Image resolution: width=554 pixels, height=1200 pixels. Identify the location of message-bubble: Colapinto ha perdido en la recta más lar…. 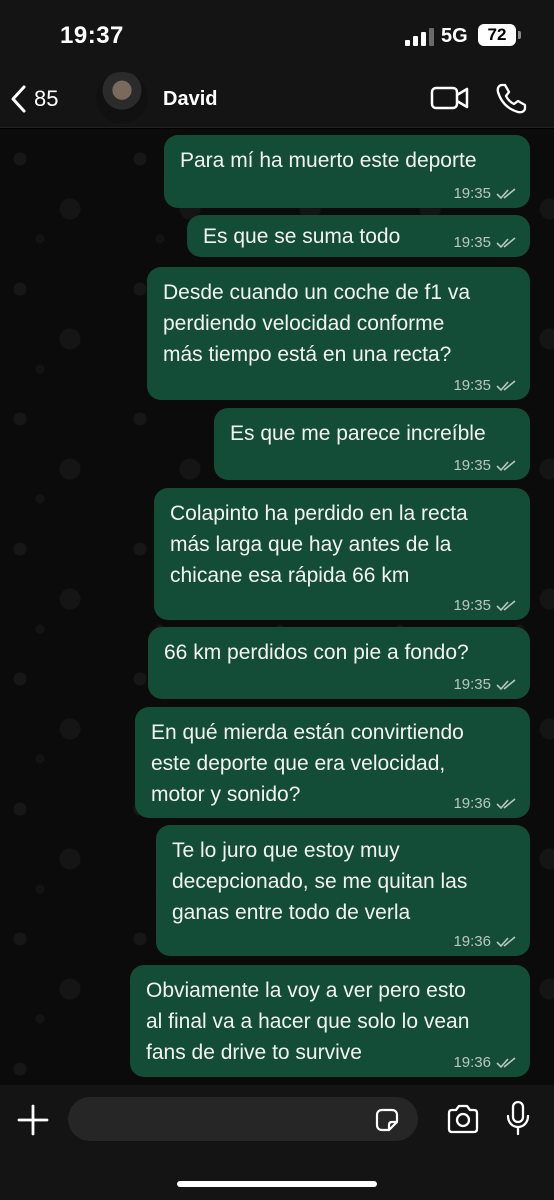
(342, 554).